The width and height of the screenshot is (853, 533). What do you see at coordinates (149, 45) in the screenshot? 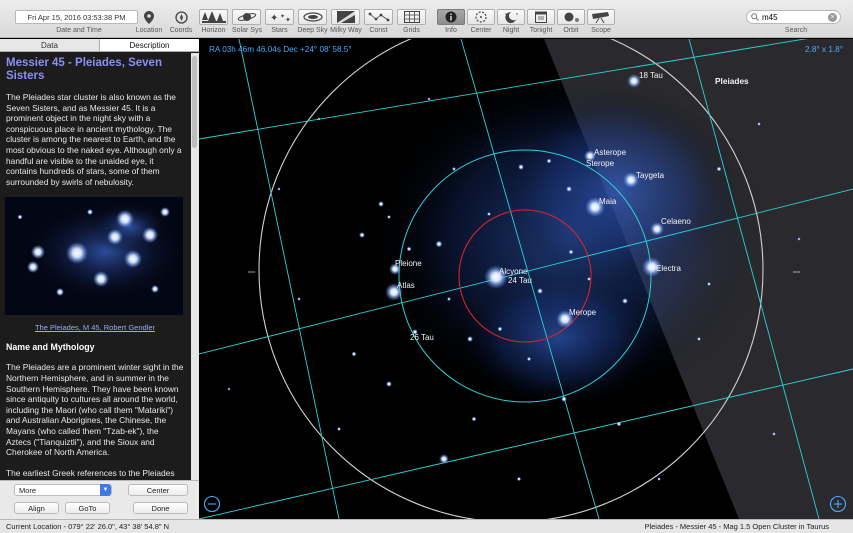
I see `tab-description: Description` at bounding box center [149, 45].